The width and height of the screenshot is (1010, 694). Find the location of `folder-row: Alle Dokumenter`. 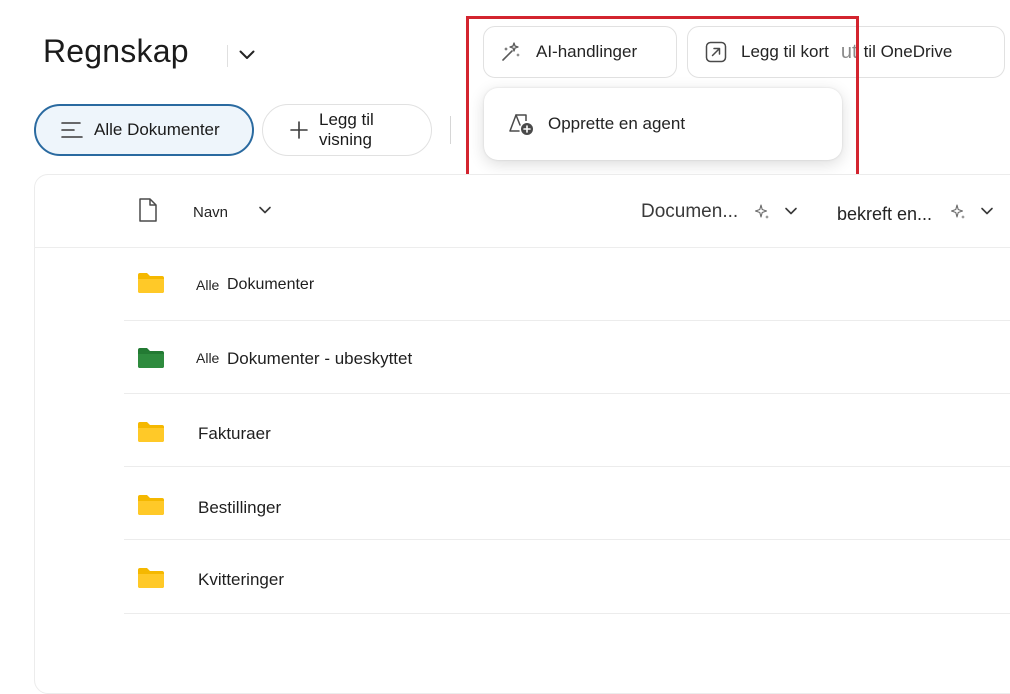

folder-row: Alle Dokumenter is located at coordinates (567, 284).